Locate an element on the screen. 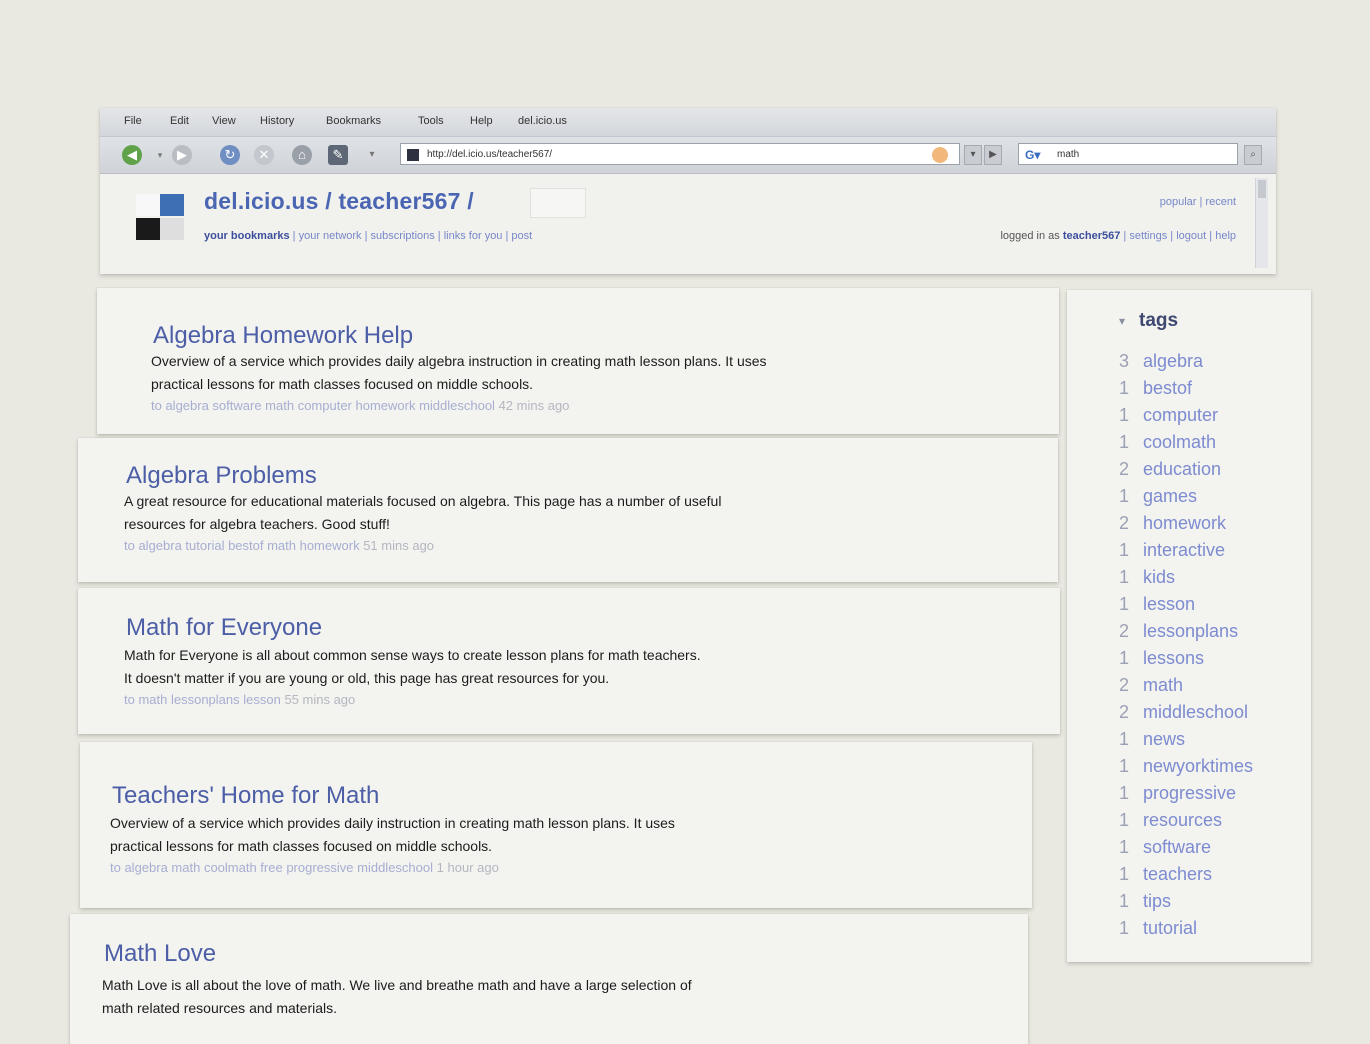  go-arrow-icon: ▶ is located at coordinates (993, 155).